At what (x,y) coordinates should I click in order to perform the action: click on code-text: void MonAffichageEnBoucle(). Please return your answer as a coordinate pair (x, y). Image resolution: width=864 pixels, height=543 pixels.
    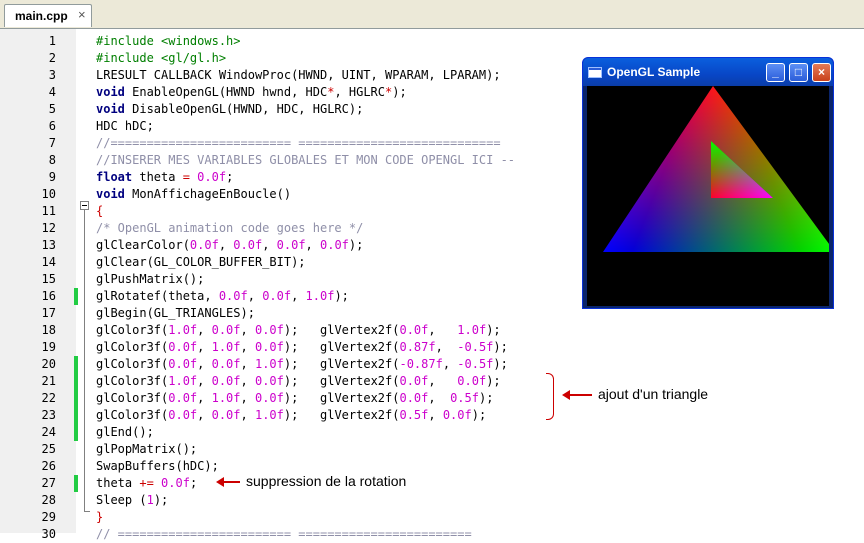
    Looking at the image, I should click on (193, 194).